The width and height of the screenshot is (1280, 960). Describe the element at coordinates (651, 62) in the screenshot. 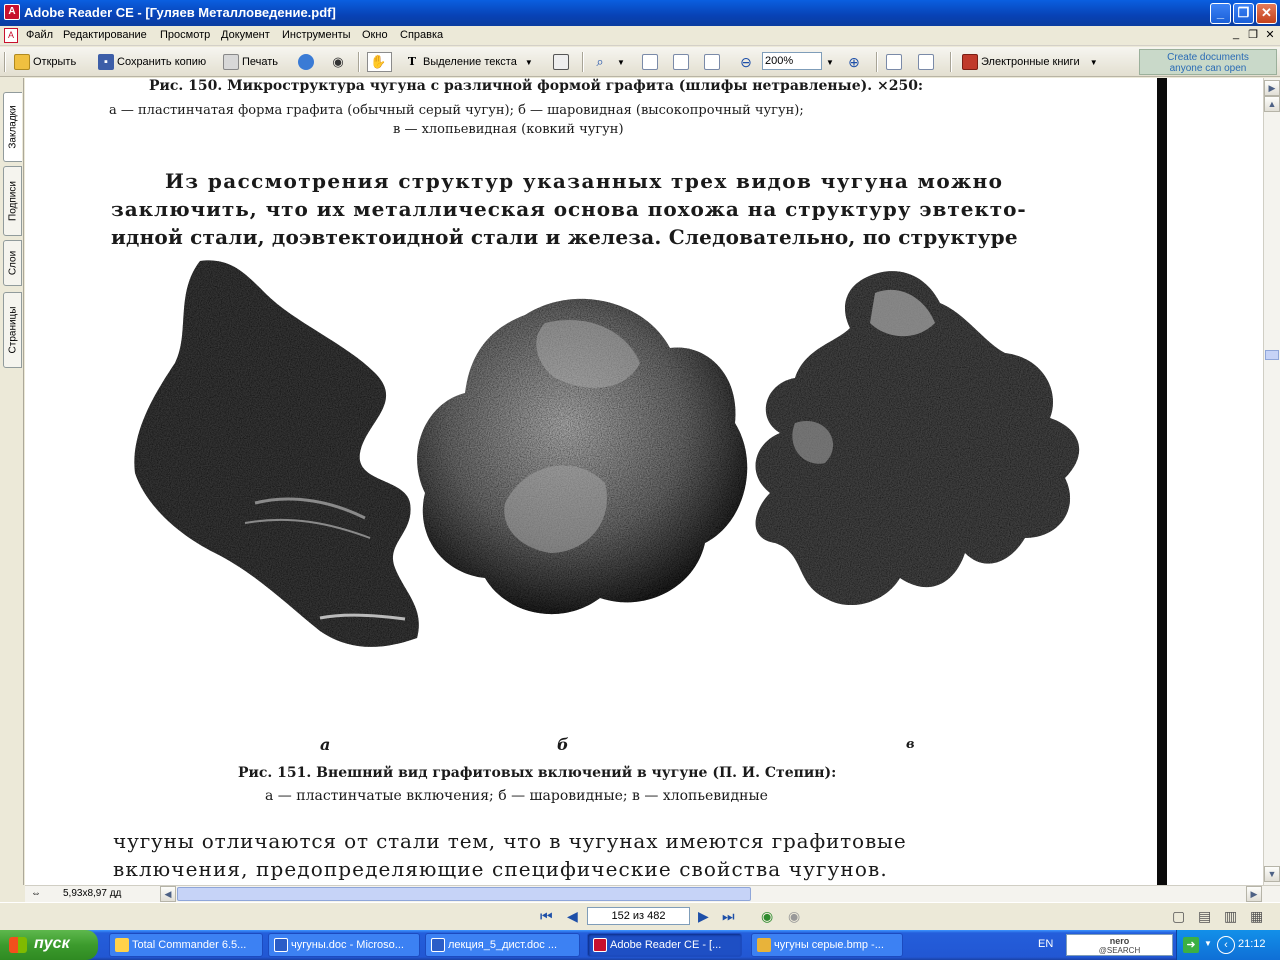

I see `actual-size-button` at that location.